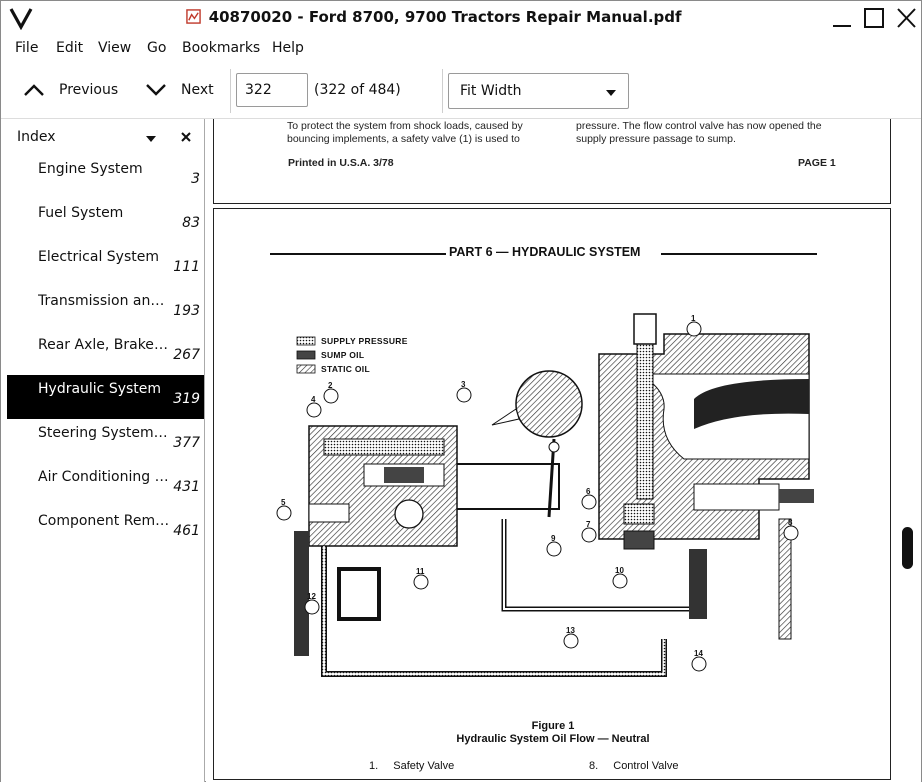 Image resolution: width=922 pixels, height=782 pixels. I want to click on menu-help: Help, so click(288, 48).